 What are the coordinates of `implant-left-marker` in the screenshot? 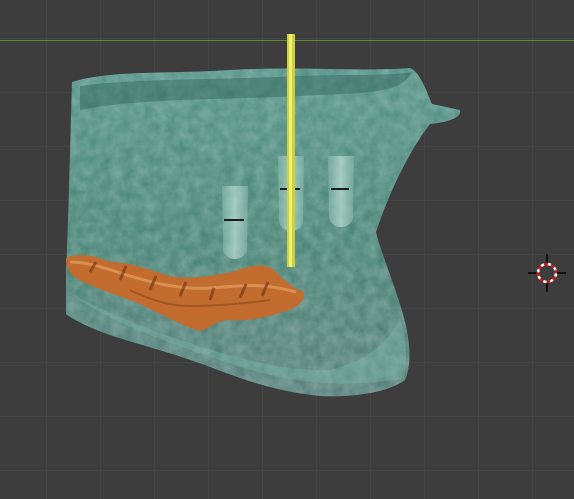 It's located at (234, 220).